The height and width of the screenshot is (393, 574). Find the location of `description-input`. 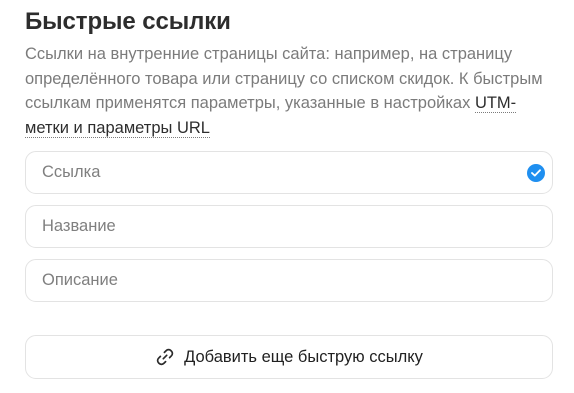

description-input is located at coordinates (289, 280).